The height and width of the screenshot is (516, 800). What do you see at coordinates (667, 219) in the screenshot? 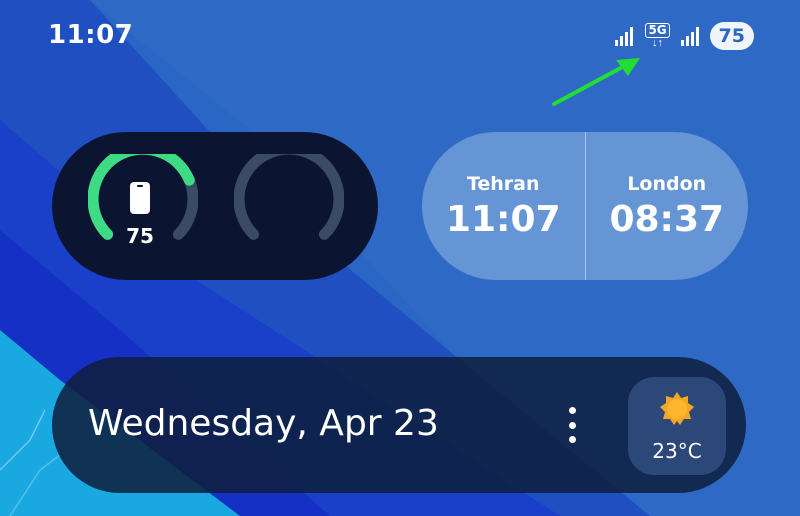
I see `city-time: 08:37` at bounding box center [667, 219].